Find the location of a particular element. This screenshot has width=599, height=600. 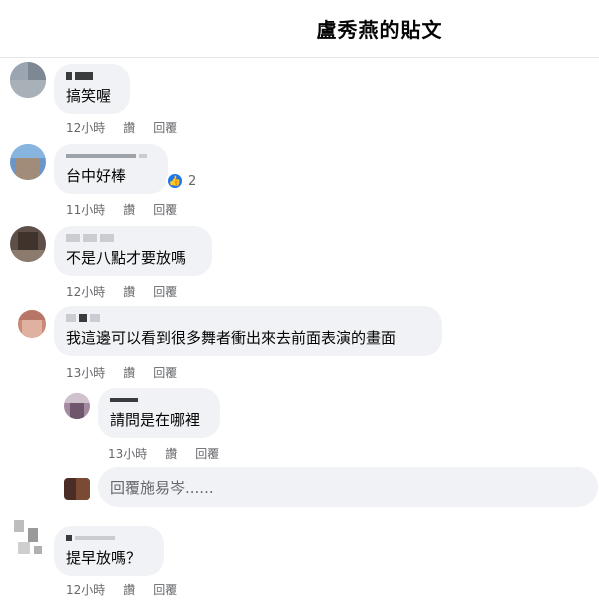

comment-bubble: 搞笑喔 is located at coordinates (92, 89).